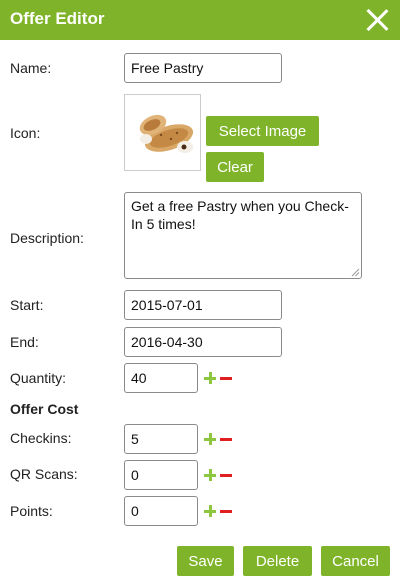 The height and width of the screenshot is (586, 400). I want to click on qr-scans-minus-icon, so click(226, 475).